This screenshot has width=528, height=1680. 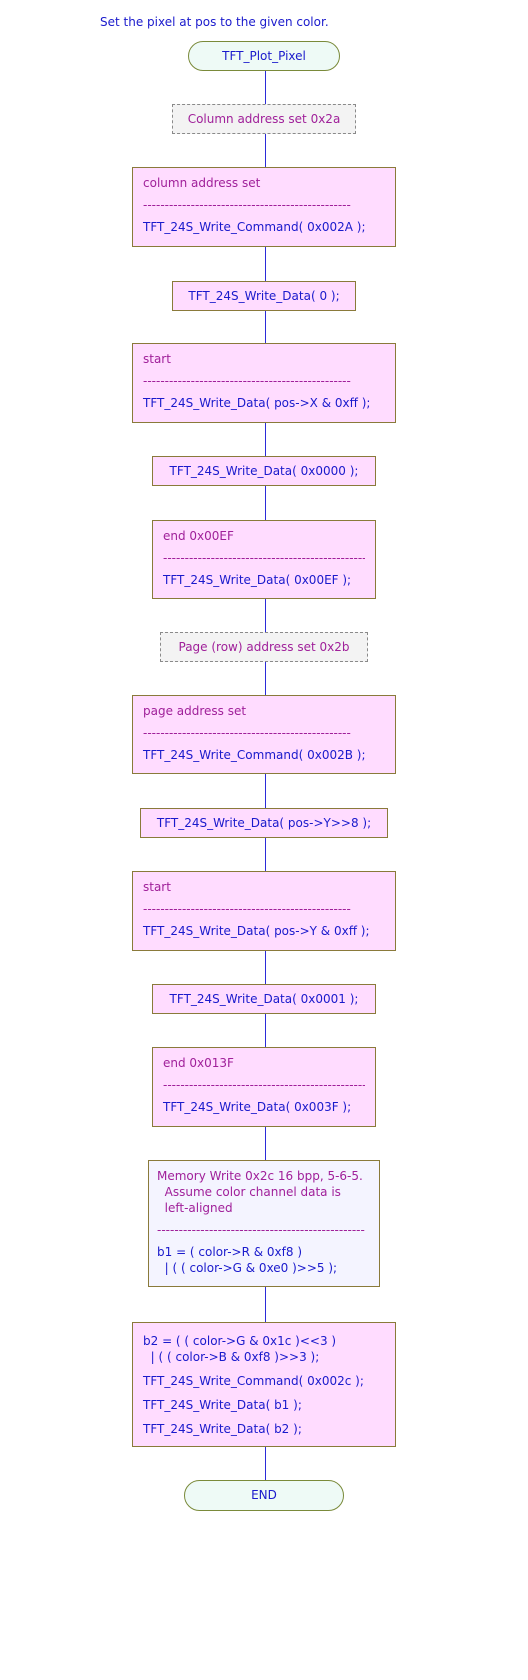 I want to click on comment-text: Column address set 0x2a, so click(x=264, y=119).